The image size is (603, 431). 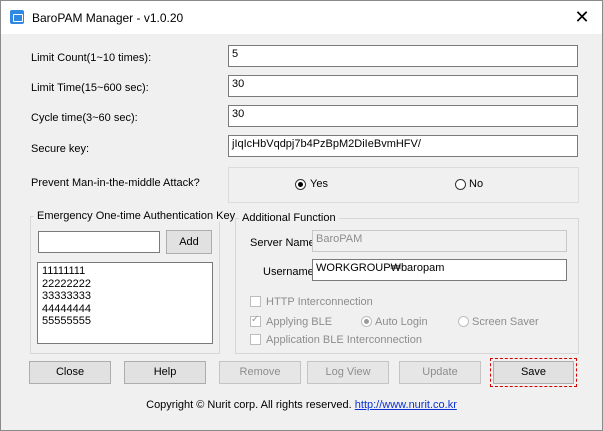 I want to click on title-bar: BaroPAM Manager - v1.0.20 ✕, so click(x=301, y=17).